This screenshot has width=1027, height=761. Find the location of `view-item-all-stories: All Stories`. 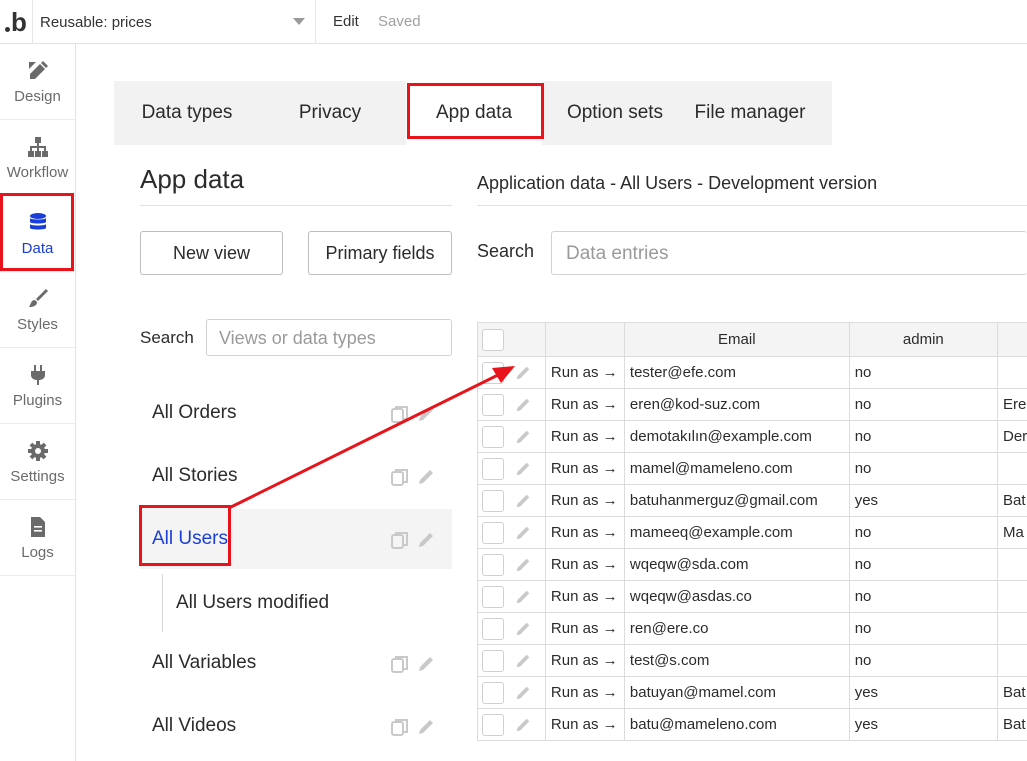

view-item-all-stories: All Stories is located at coordinates (296, 476).